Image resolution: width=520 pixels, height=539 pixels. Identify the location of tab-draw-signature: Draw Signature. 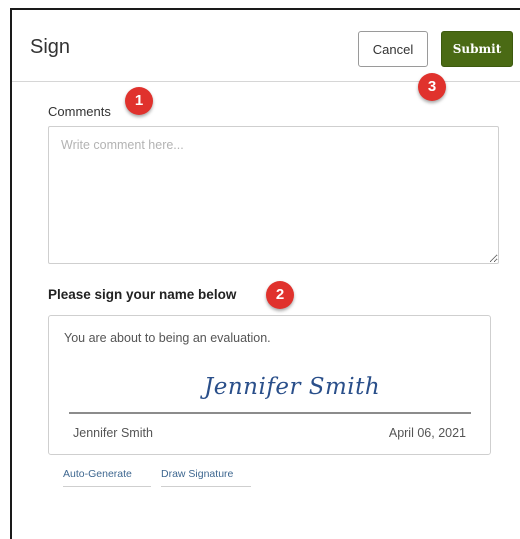
(206, 477).